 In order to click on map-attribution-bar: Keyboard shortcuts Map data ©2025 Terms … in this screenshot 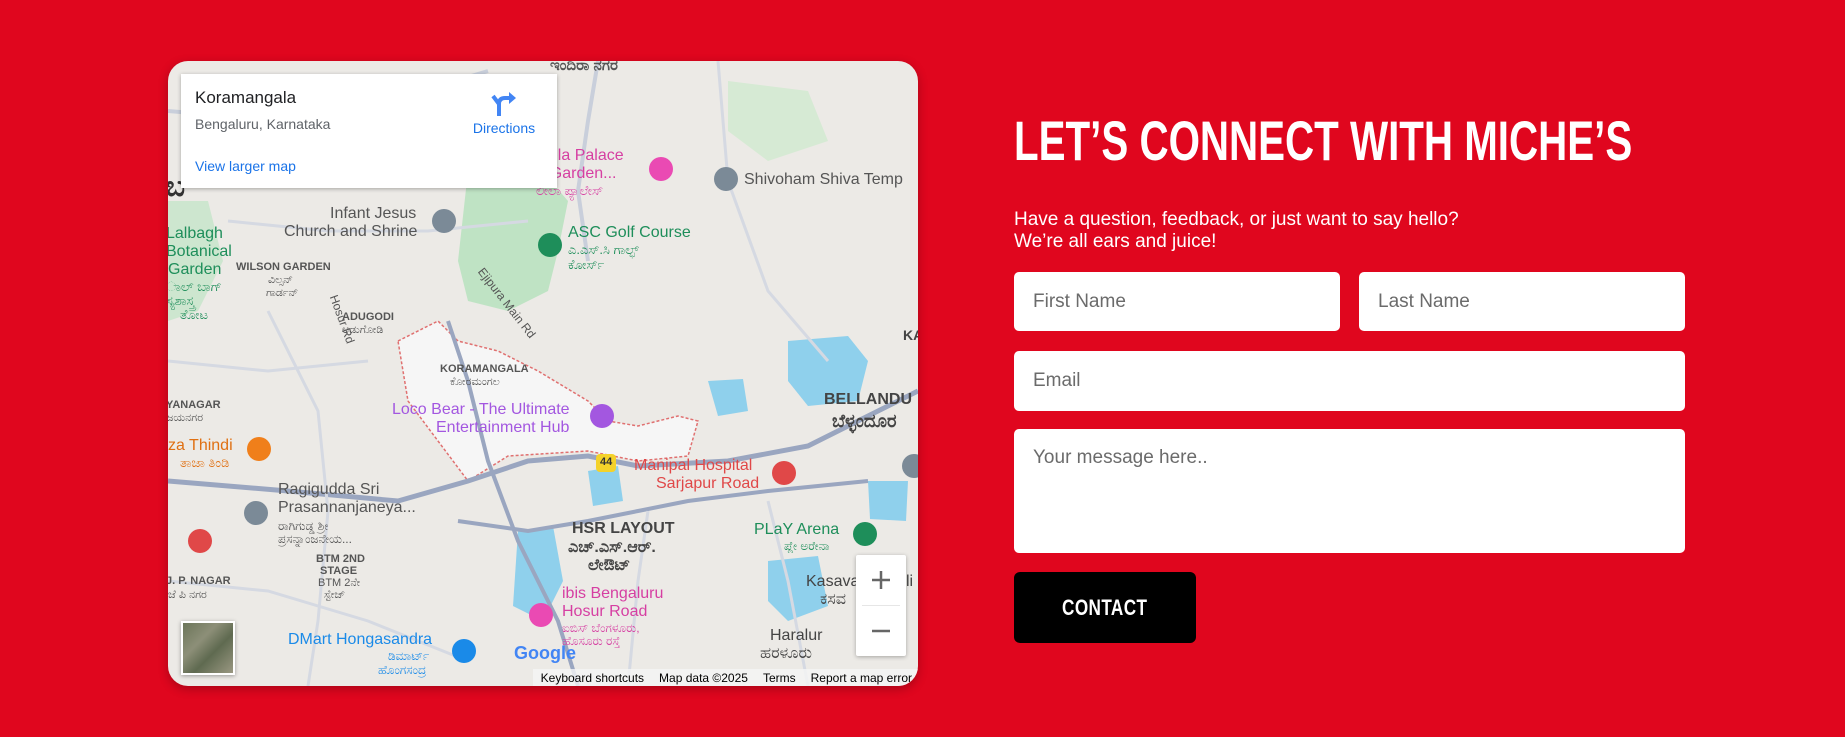, I will do `click(725, 677)`.